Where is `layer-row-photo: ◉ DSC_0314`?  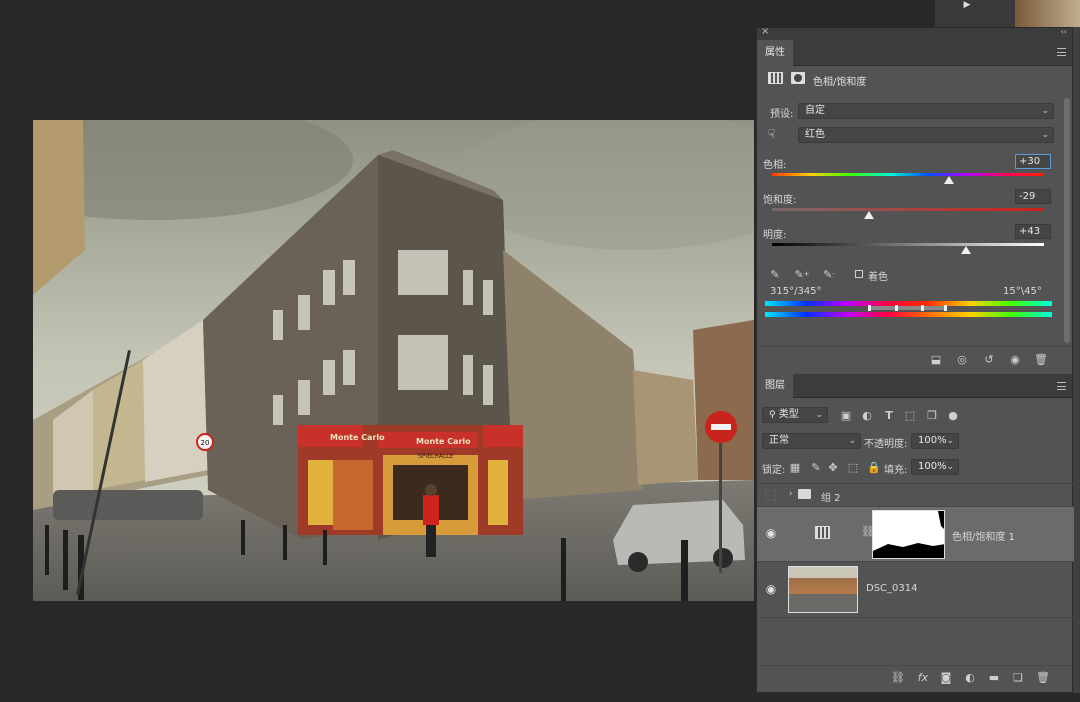 layer-row-photo: ◉ DSC_0314 is located at coordinates (915, 590).